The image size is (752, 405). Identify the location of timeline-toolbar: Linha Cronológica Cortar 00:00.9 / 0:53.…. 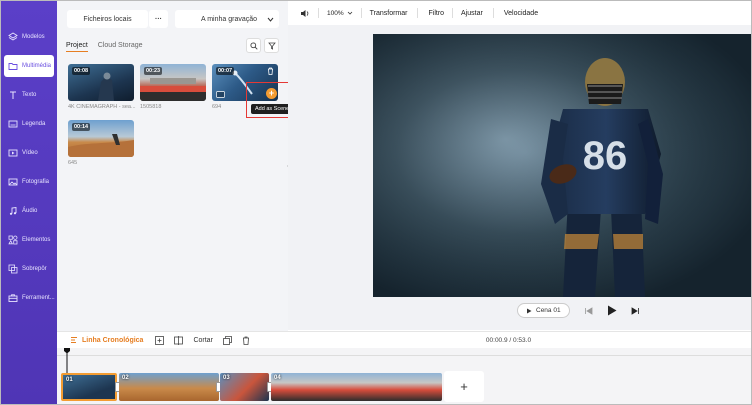
(404, 339).